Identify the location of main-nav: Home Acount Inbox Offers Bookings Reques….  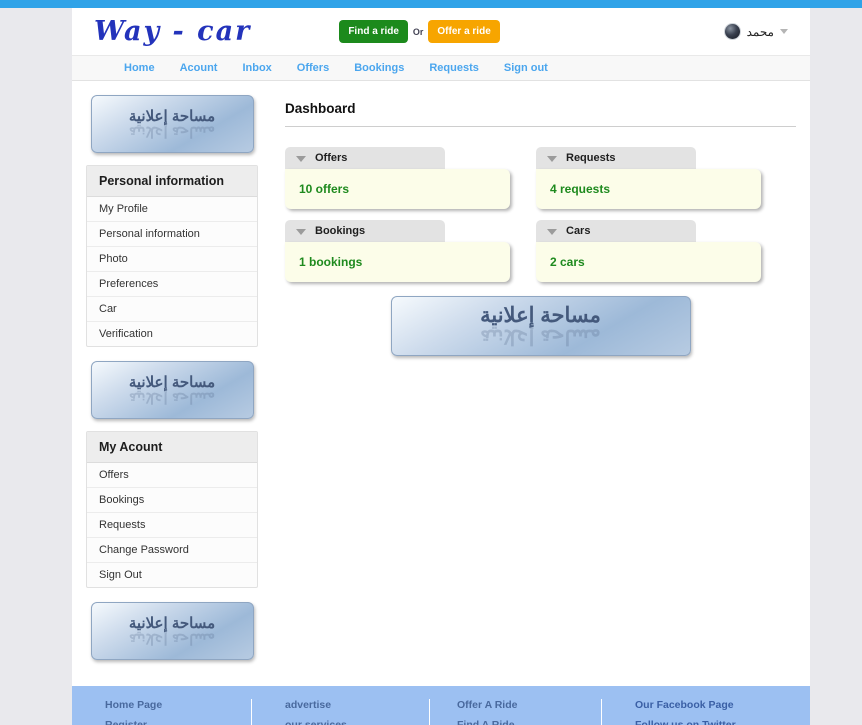
(441, 68).